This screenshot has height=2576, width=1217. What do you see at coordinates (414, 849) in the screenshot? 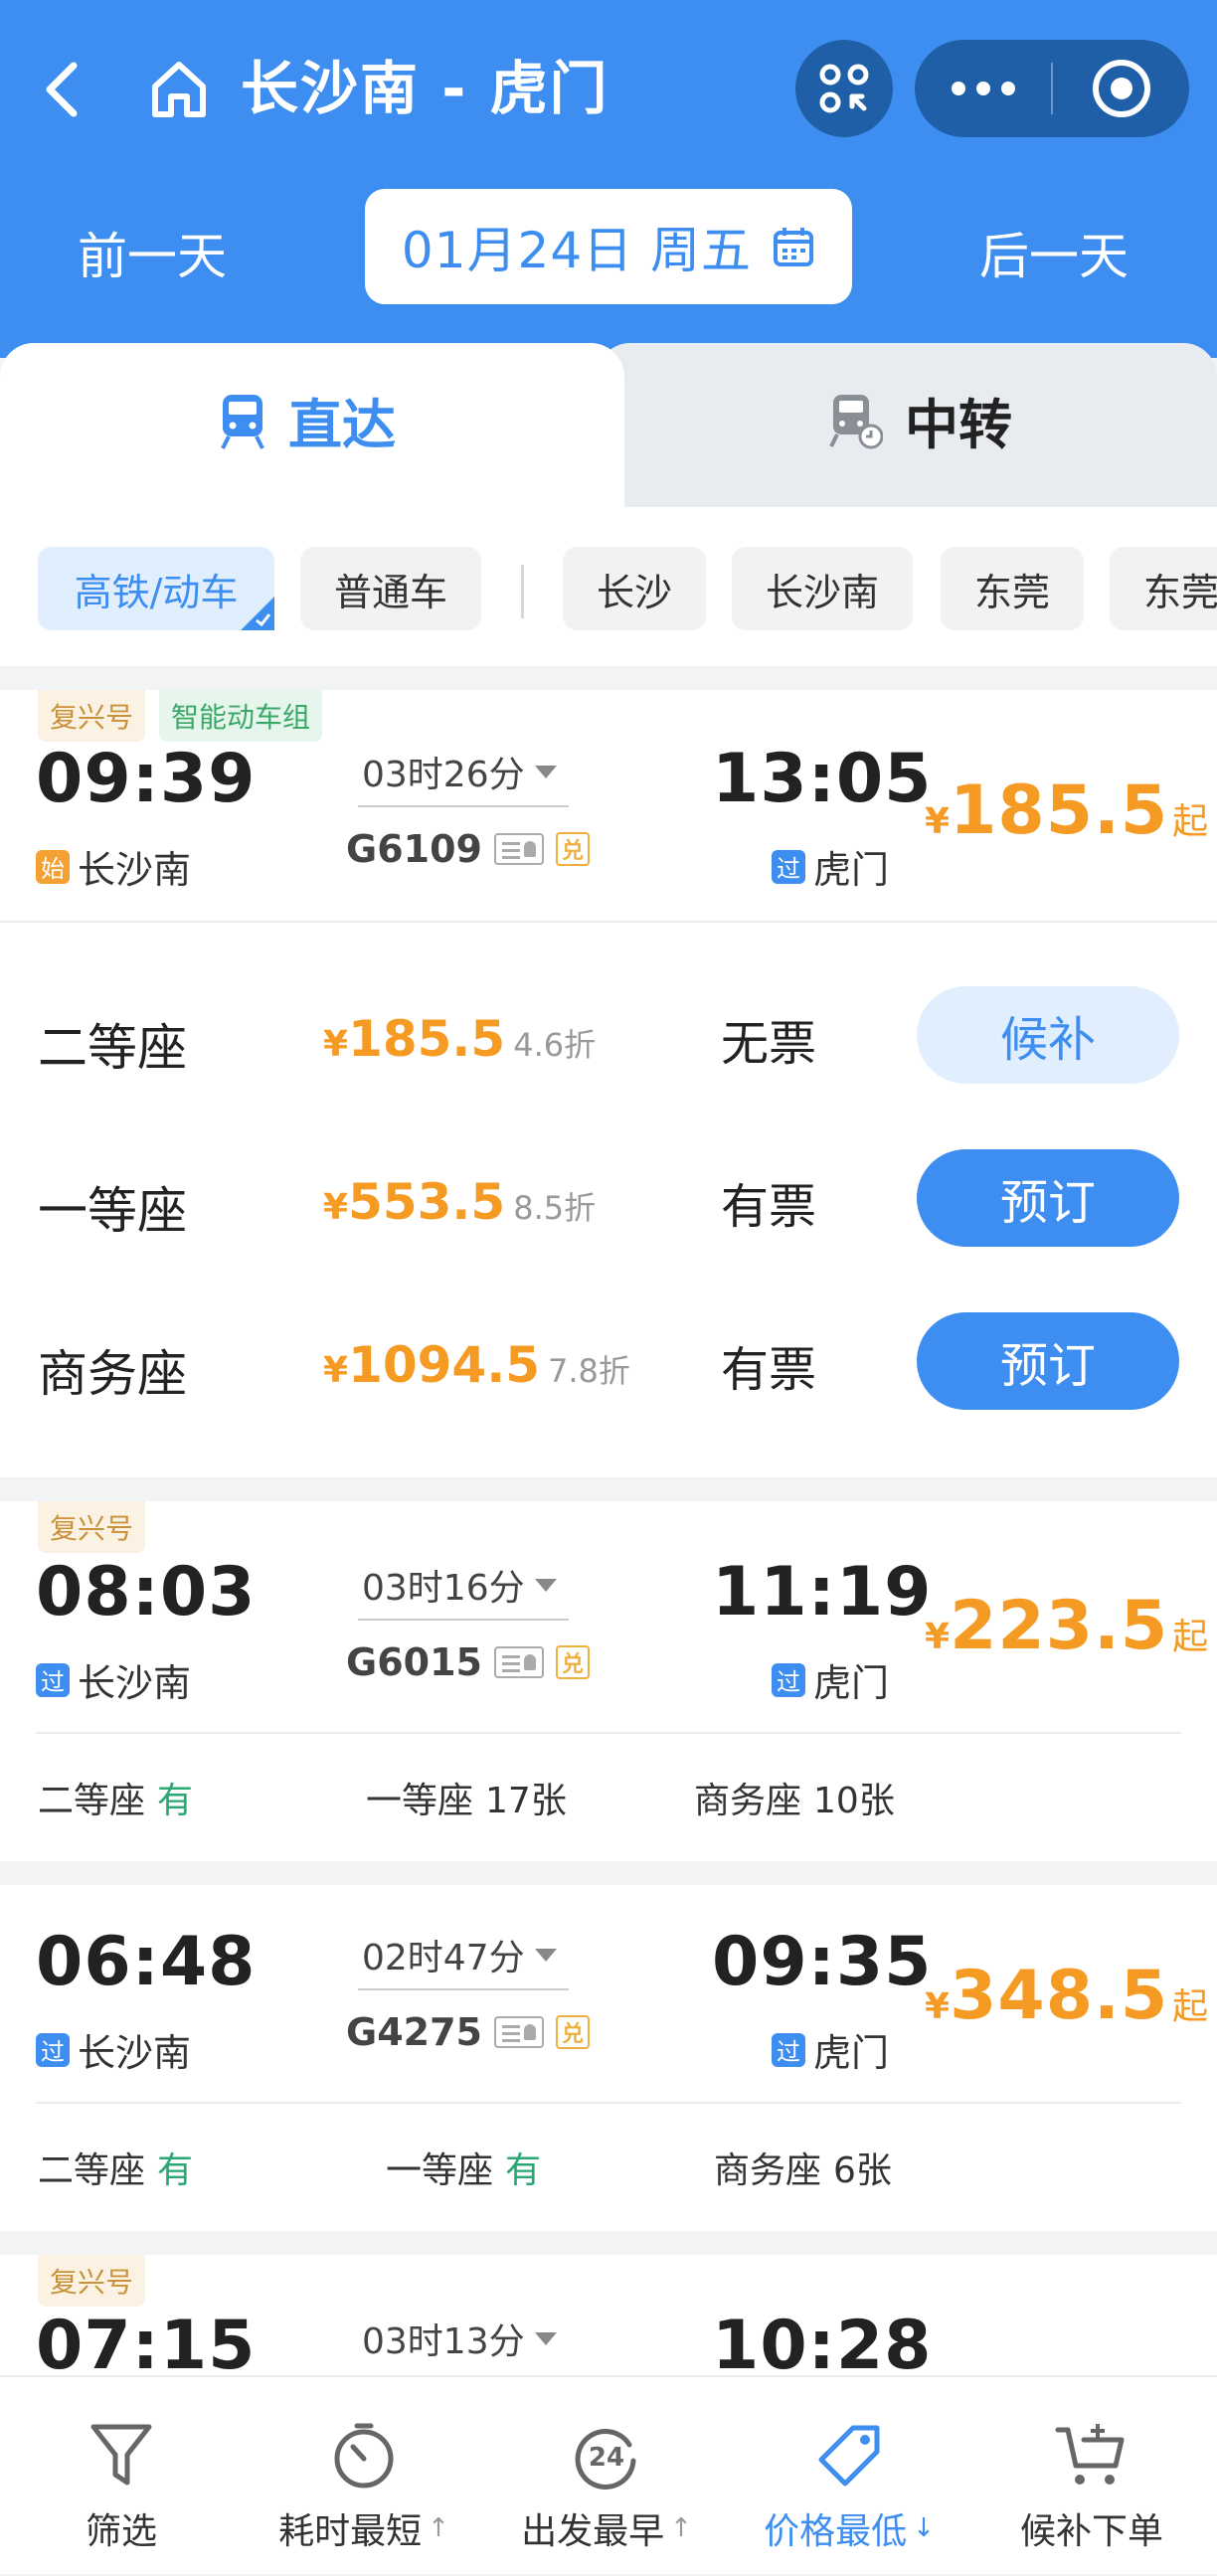
I see `train-number-text: G6109` at bounding box center [414, 849].